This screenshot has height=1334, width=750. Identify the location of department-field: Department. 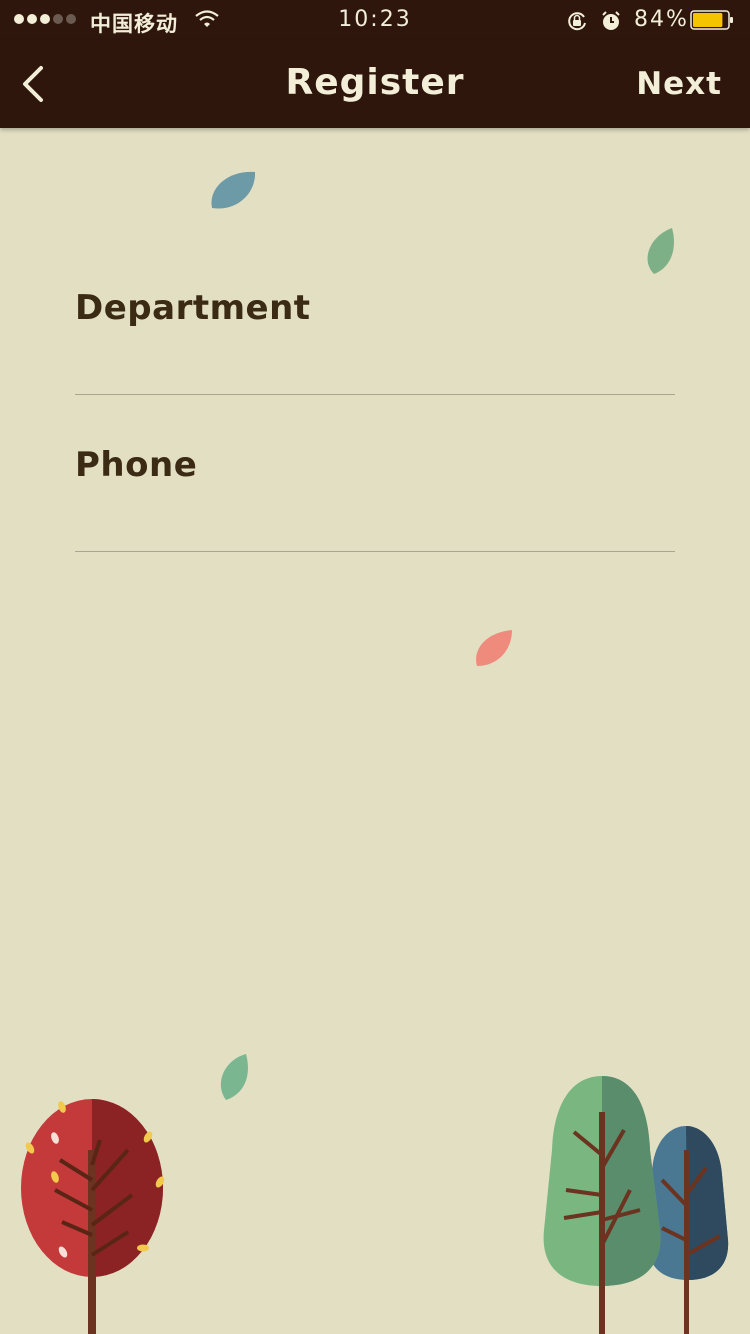
(377, 324).